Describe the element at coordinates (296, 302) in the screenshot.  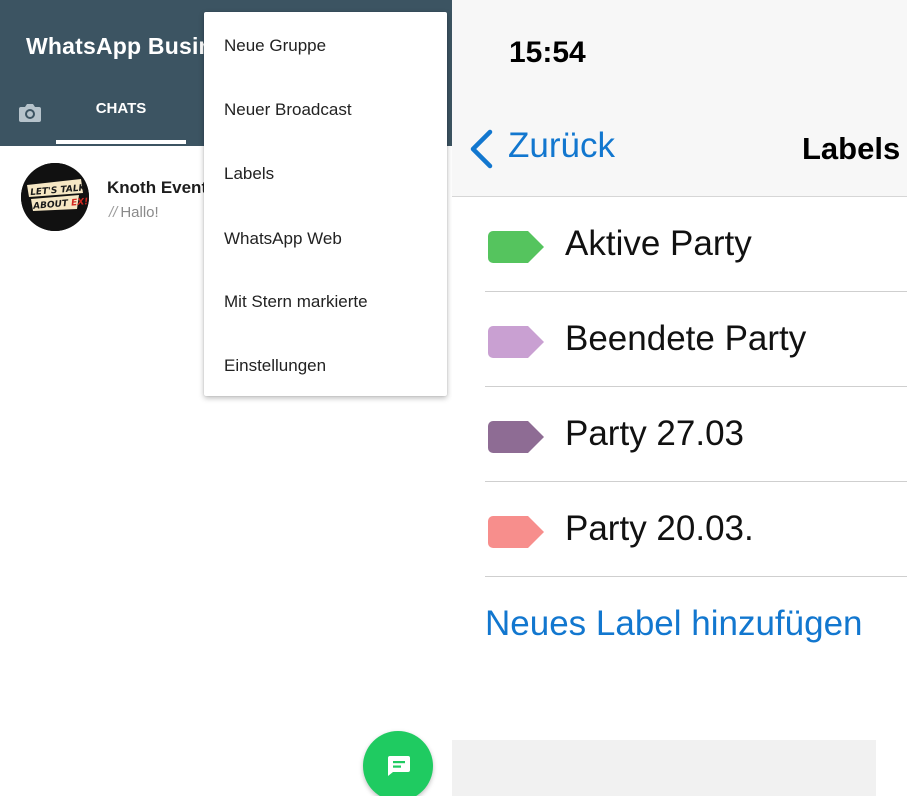
I see `menu-item-starred: Mit Stern markierte` at that location.